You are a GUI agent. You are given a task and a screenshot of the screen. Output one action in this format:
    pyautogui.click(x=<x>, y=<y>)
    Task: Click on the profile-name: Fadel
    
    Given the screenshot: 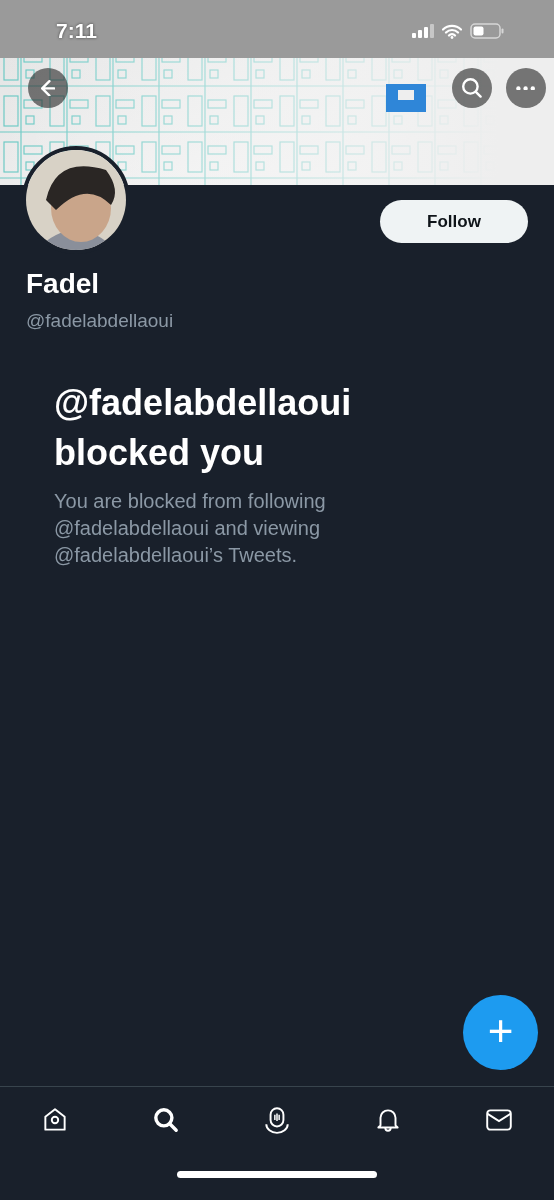 What is the action you would take?
    pyautogui.click(x=63, y=284)
    